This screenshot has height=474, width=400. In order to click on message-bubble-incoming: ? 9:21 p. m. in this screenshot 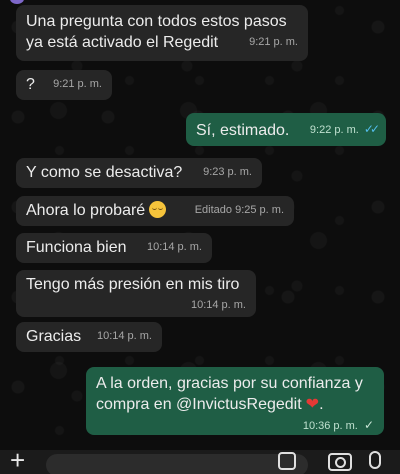, I will do `click(64, 85)`.